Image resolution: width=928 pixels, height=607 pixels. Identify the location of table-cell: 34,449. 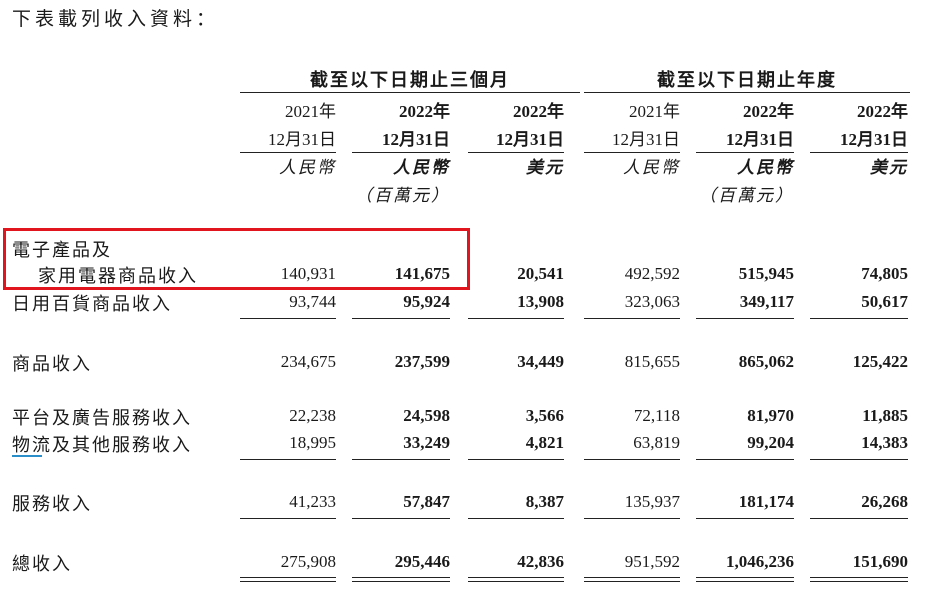
(540, 361).